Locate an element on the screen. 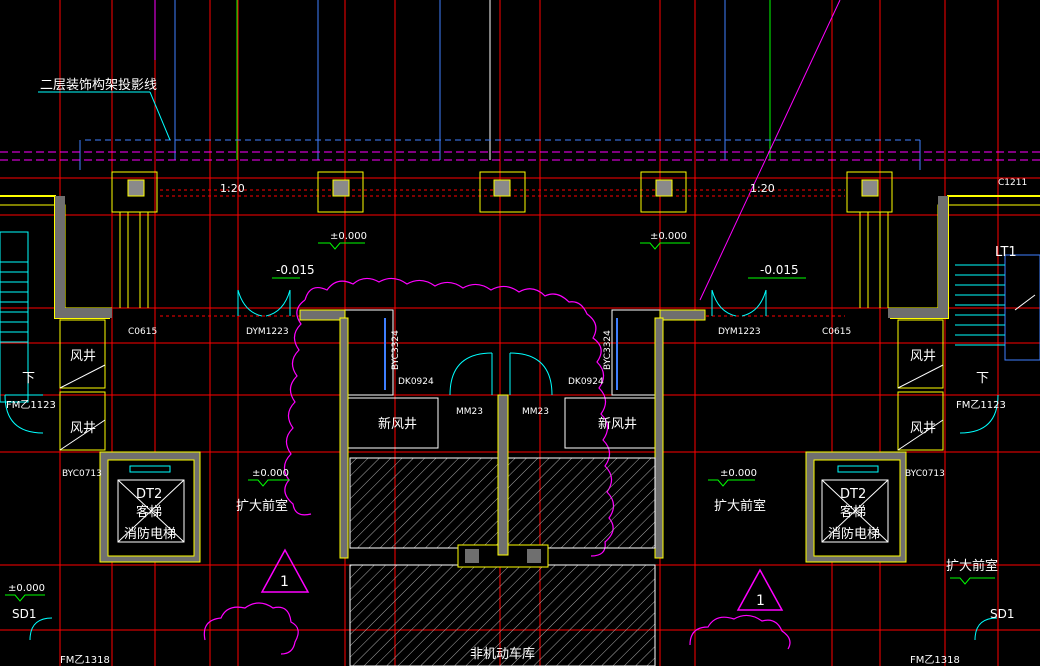 This screenshot has height=666, width=1040. level-label-d: ±0.000 is located at coordinates (738, 473).